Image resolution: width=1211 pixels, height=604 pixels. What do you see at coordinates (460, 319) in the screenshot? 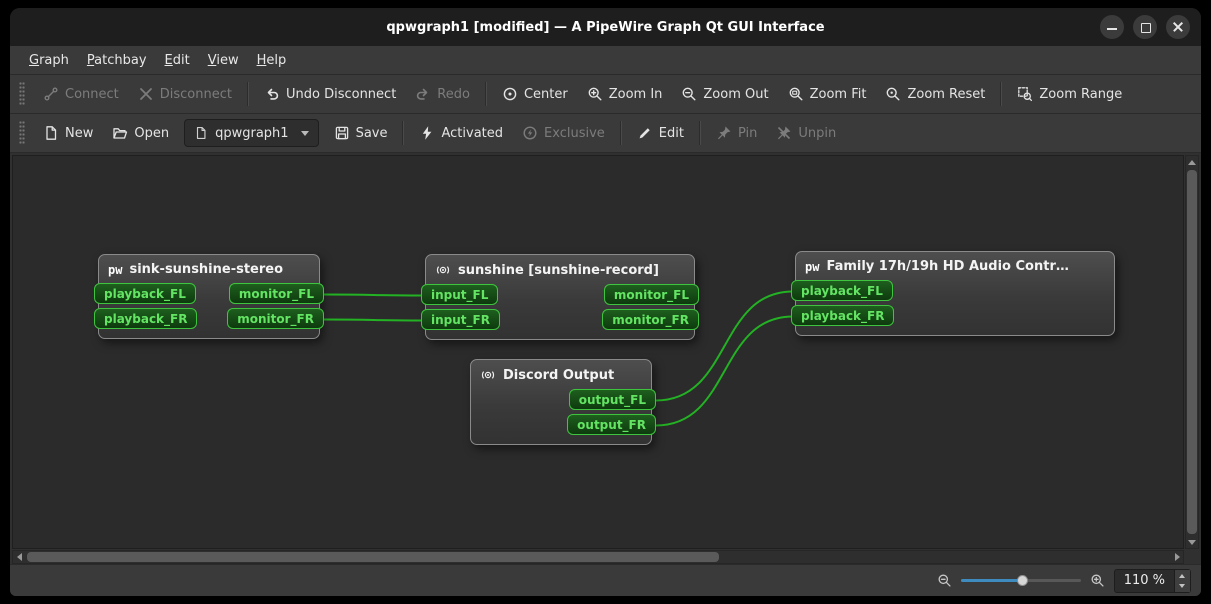
I see `port-input-fr: input_FR` at bounding box center [460, 319].